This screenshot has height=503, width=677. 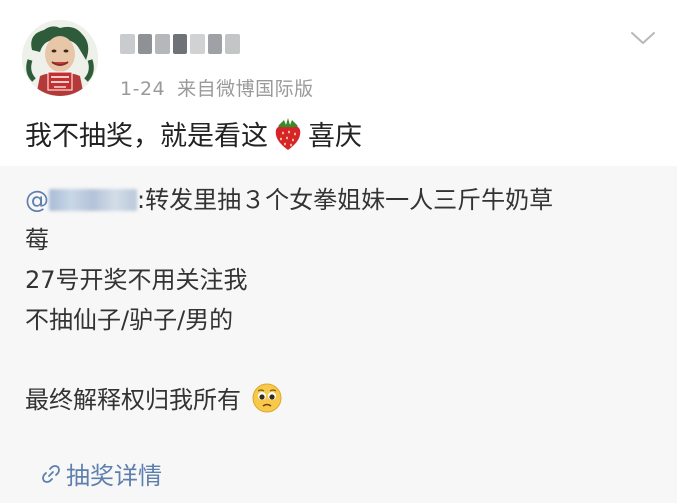 I want to click on username-blurred, so click(x=180, y=44).